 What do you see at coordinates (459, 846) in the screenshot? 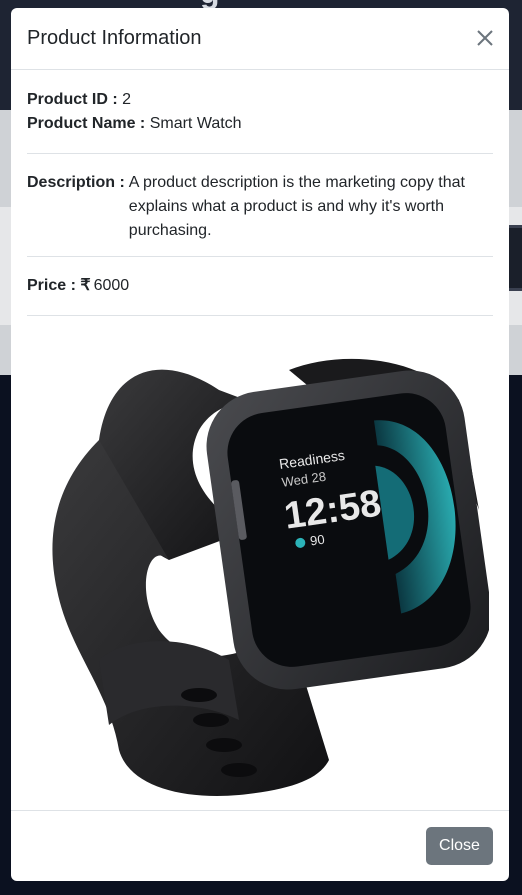
I see `close-button: Close` at bounding box center [459, 846].